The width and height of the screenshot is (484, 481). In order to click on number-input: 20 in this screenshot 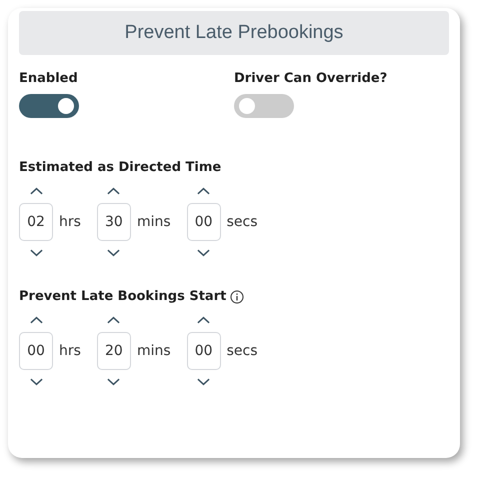, I will do `click(113, 351)`.